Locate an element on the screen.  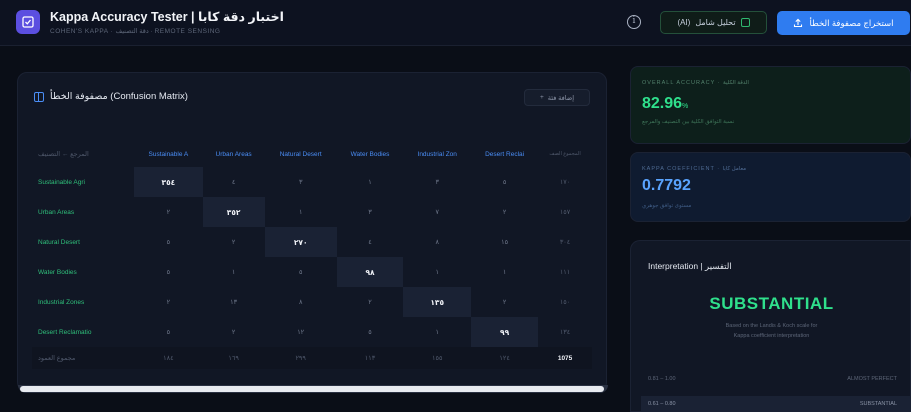
column-total: ١٢٤ is located at coordinates (505, 358).